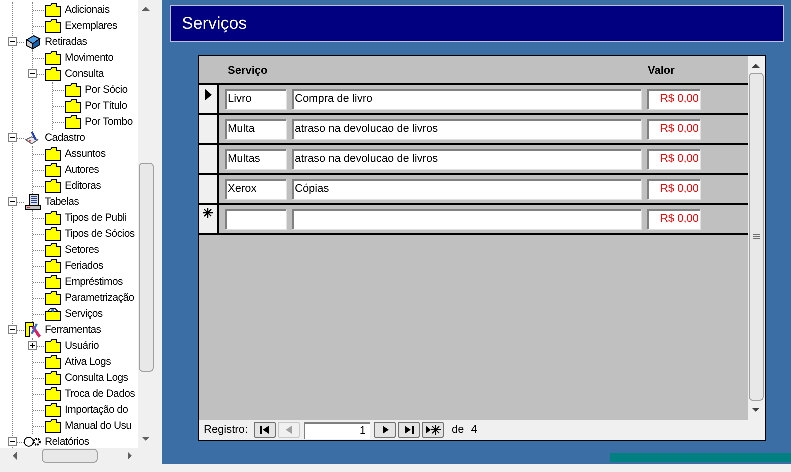 Image resolution: width=791 pixels, height=472 pixels. Describe the element at coordinates (62, 202) in the screenshot. I see `tree-item: Tabelas` at that location.